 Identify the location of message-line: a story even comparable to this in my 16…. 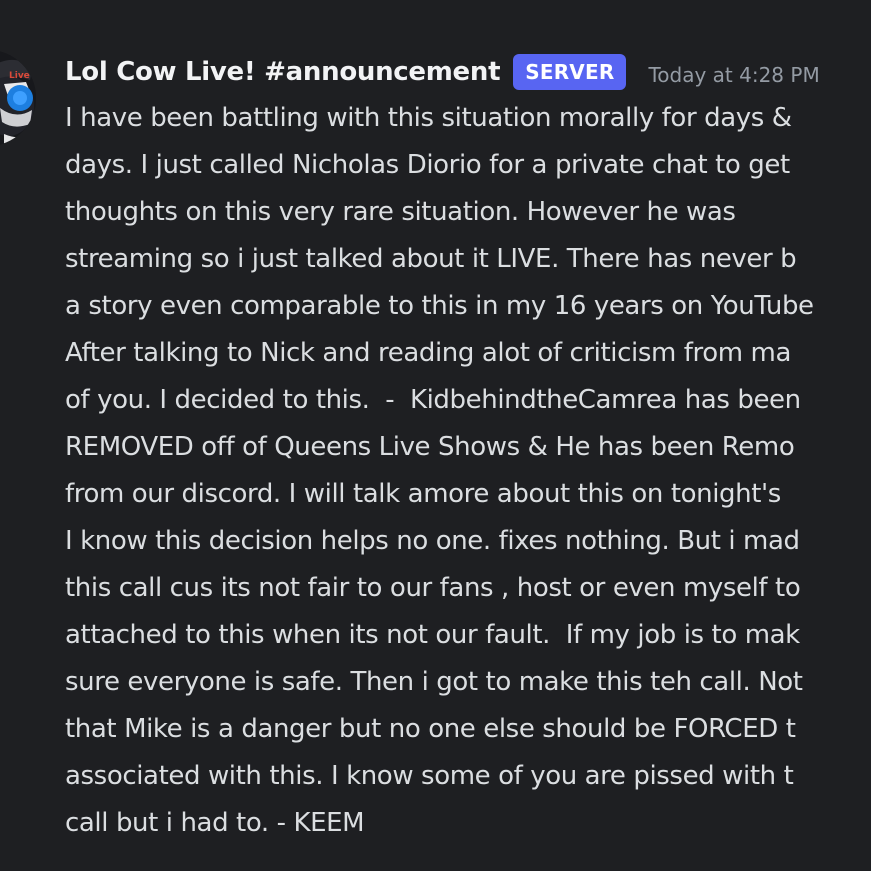
(439, 306).